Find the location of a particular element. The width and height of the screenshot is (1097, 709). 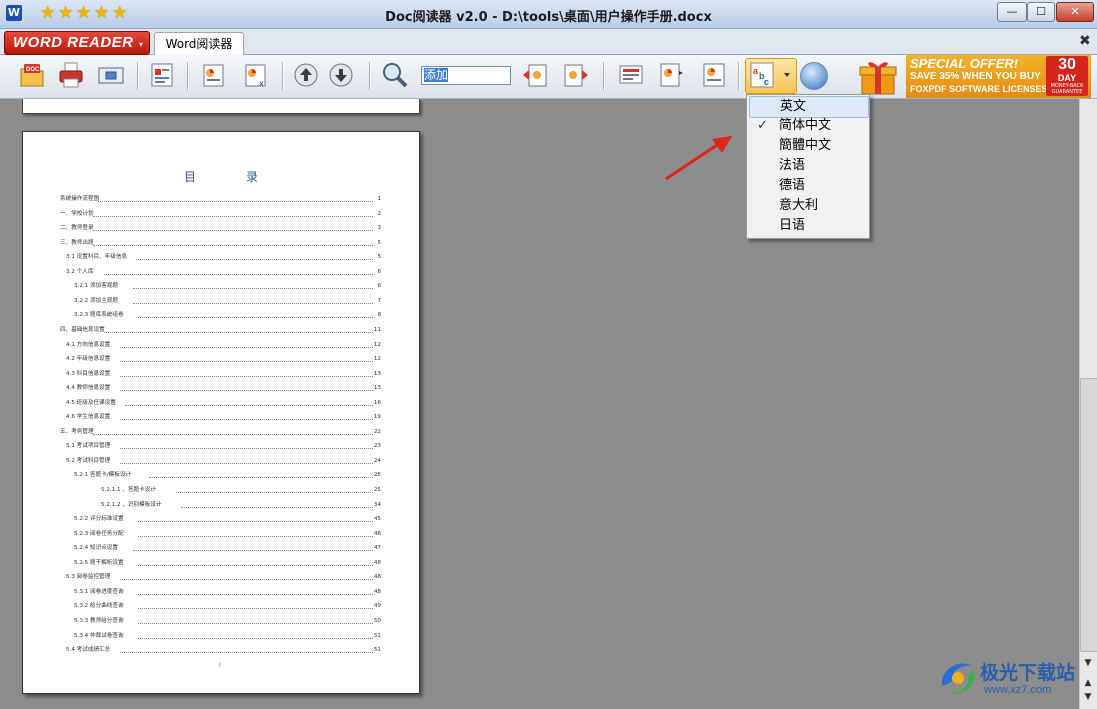

toc-entry: 5.2.3 阅卷任务分配 46 is located at coordinates (221, 534).